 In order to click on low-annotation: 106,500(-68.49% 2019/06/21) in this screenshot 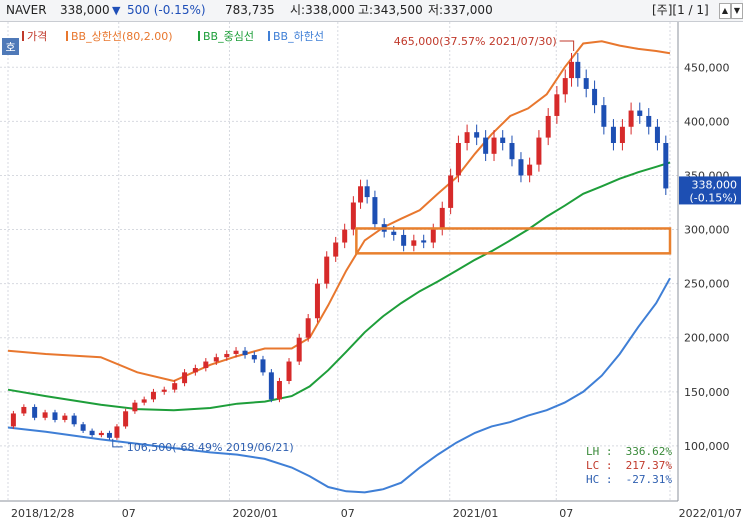, I will do `click(210, 447)`.